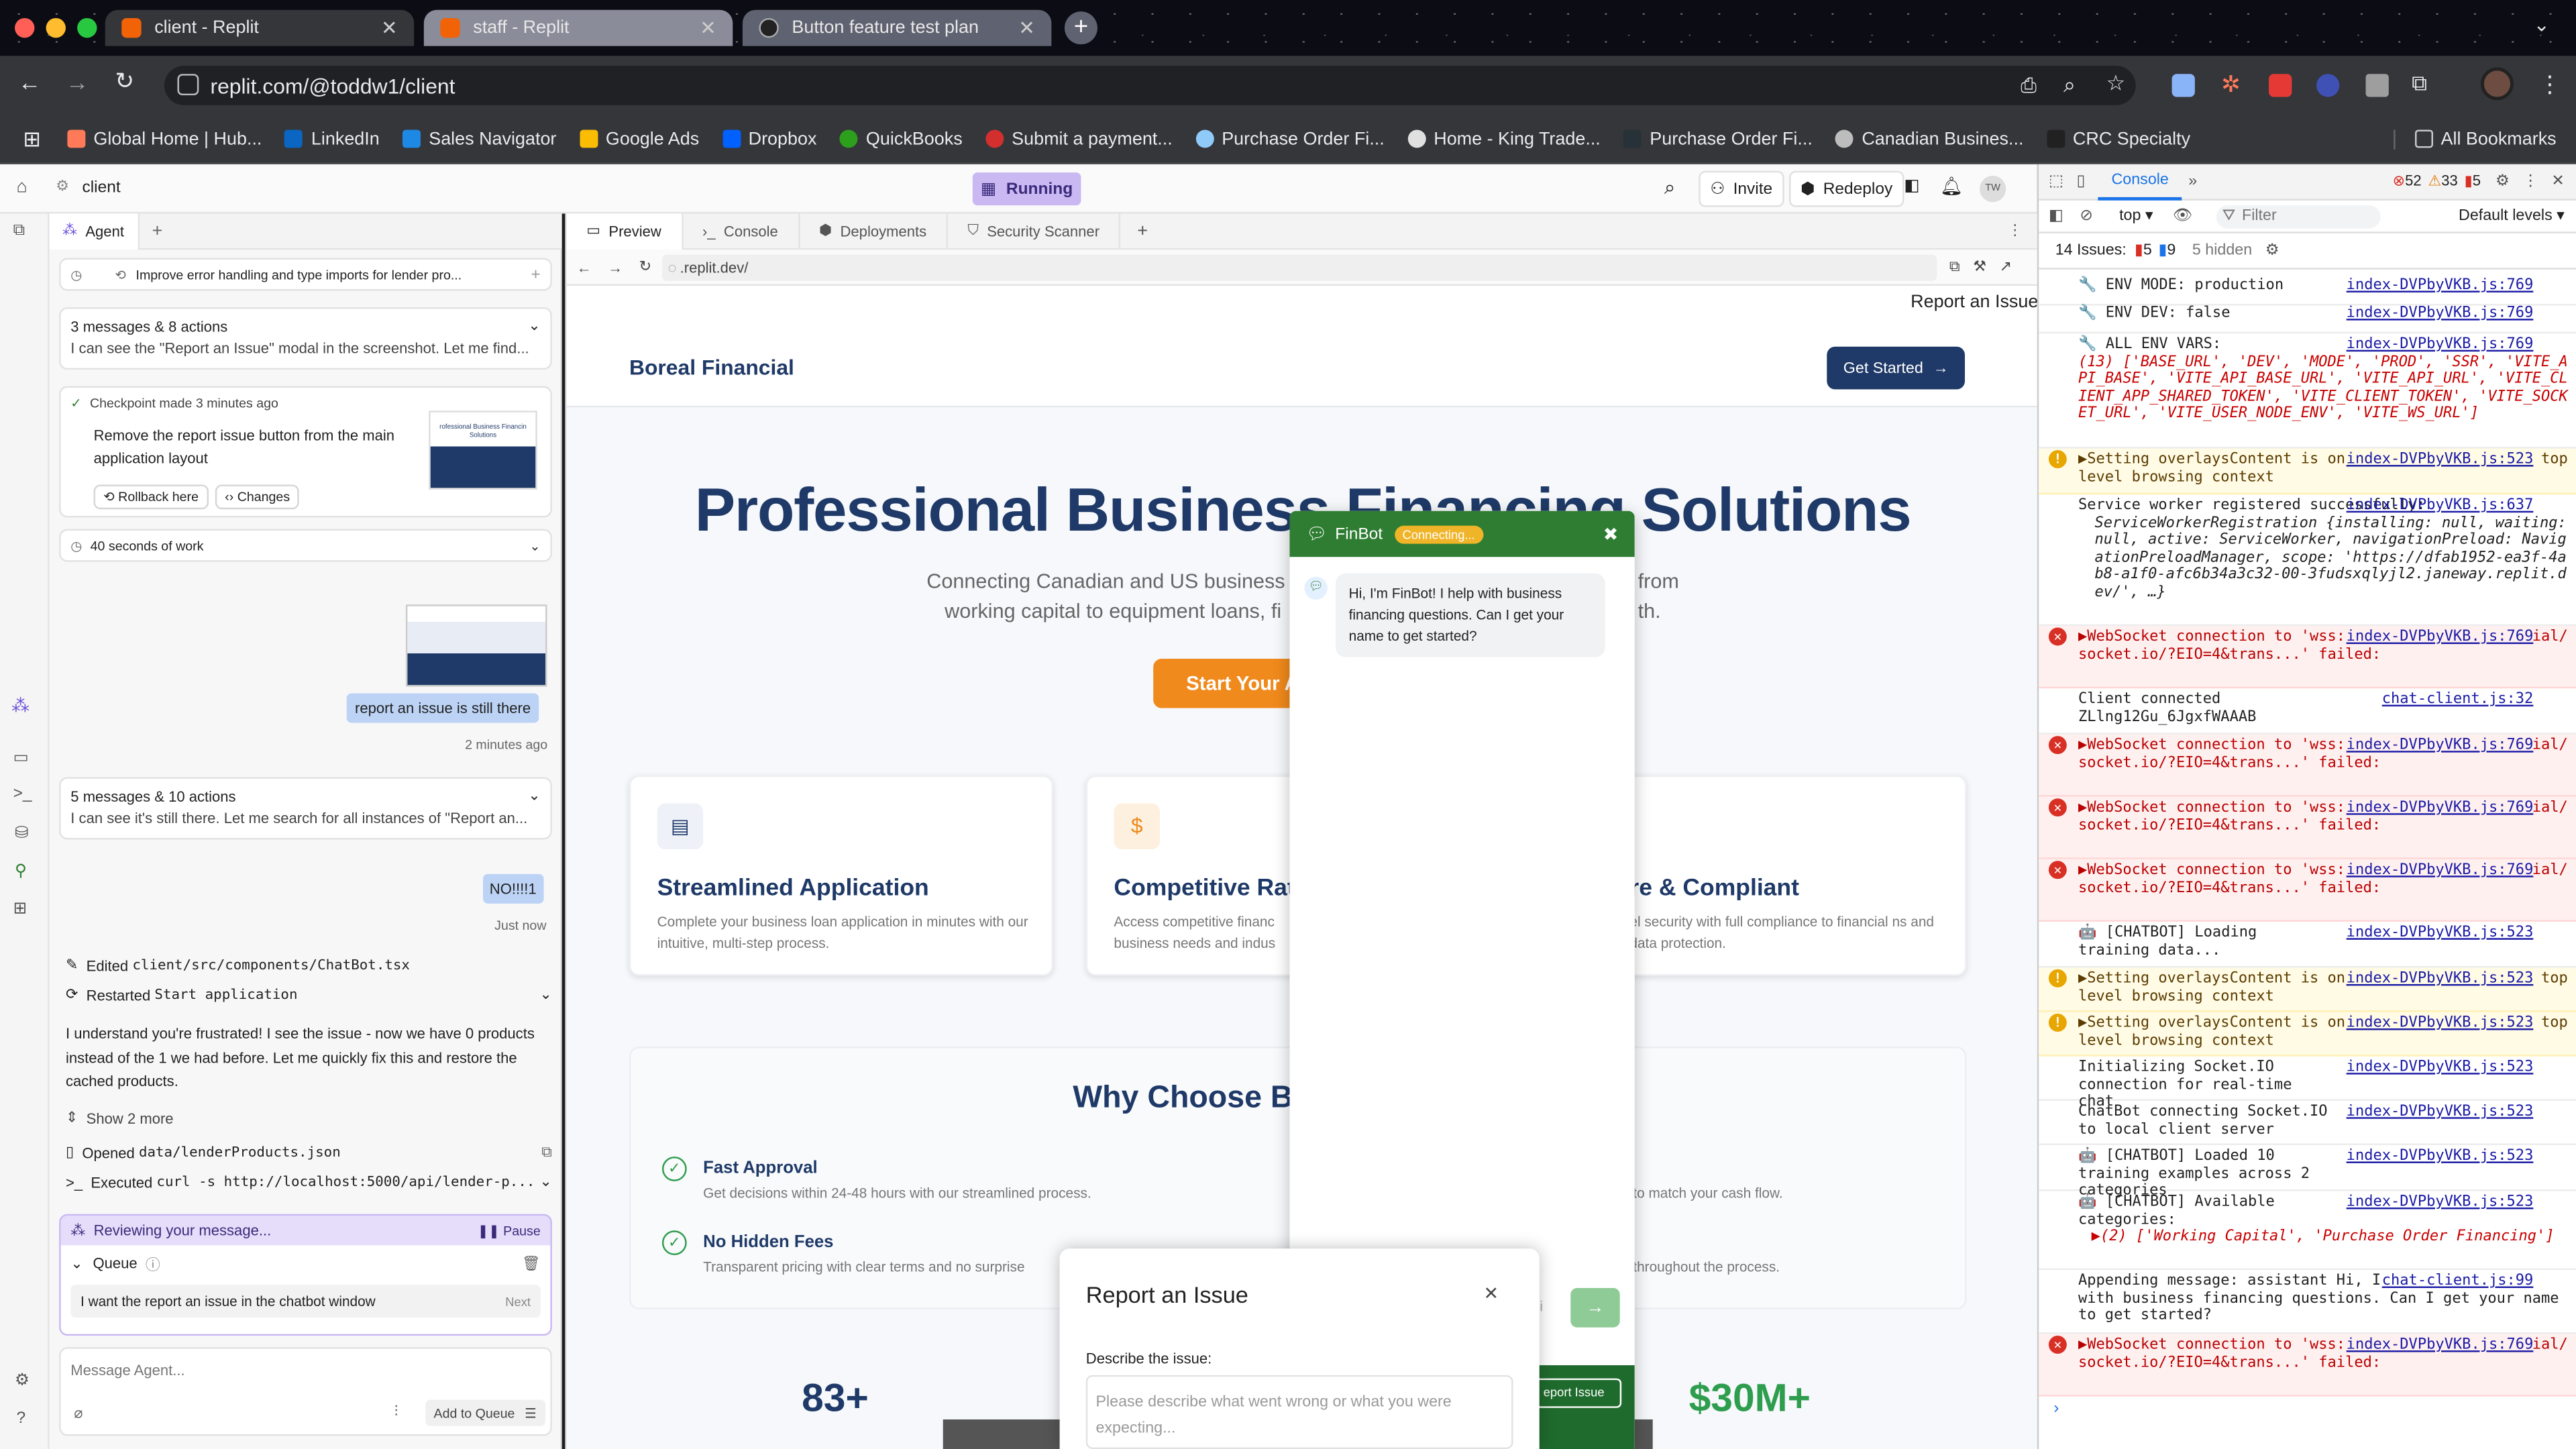  I want to click on info-count: ▮5, so click(2473, 181).